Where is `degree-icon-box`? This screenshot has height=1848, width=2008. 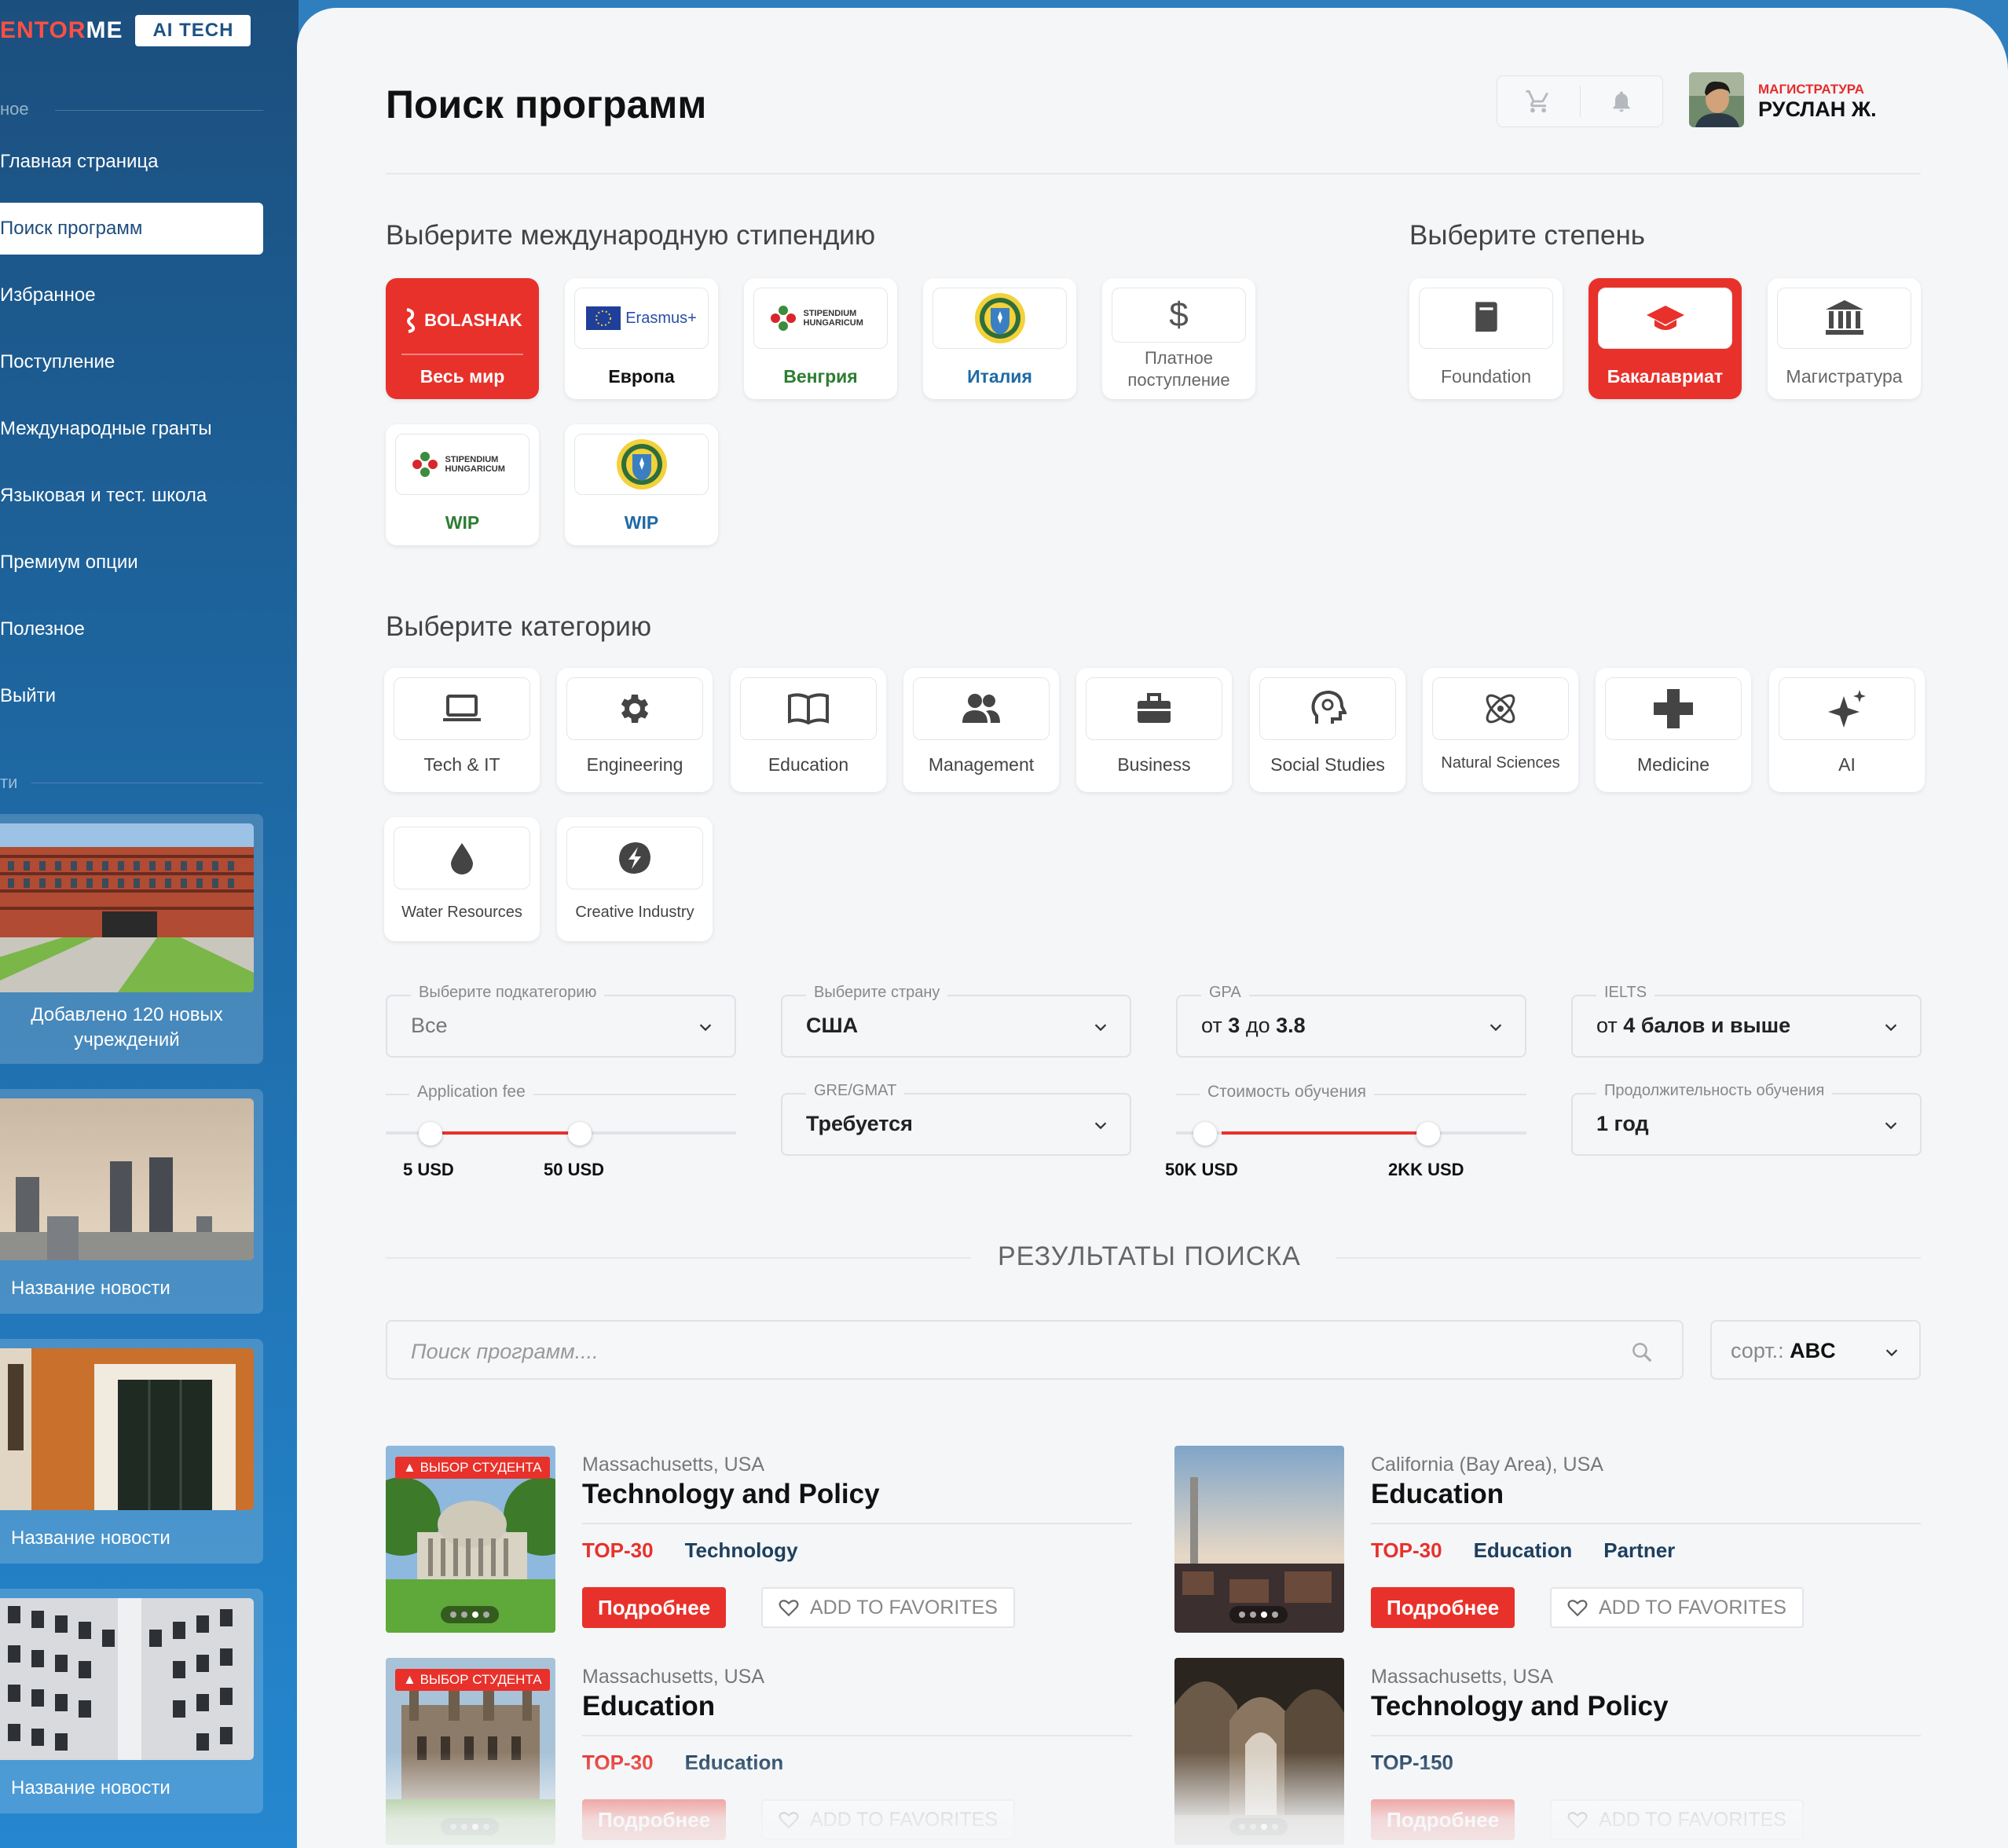 degree-icon-box is located at coordinates (1844, 318).